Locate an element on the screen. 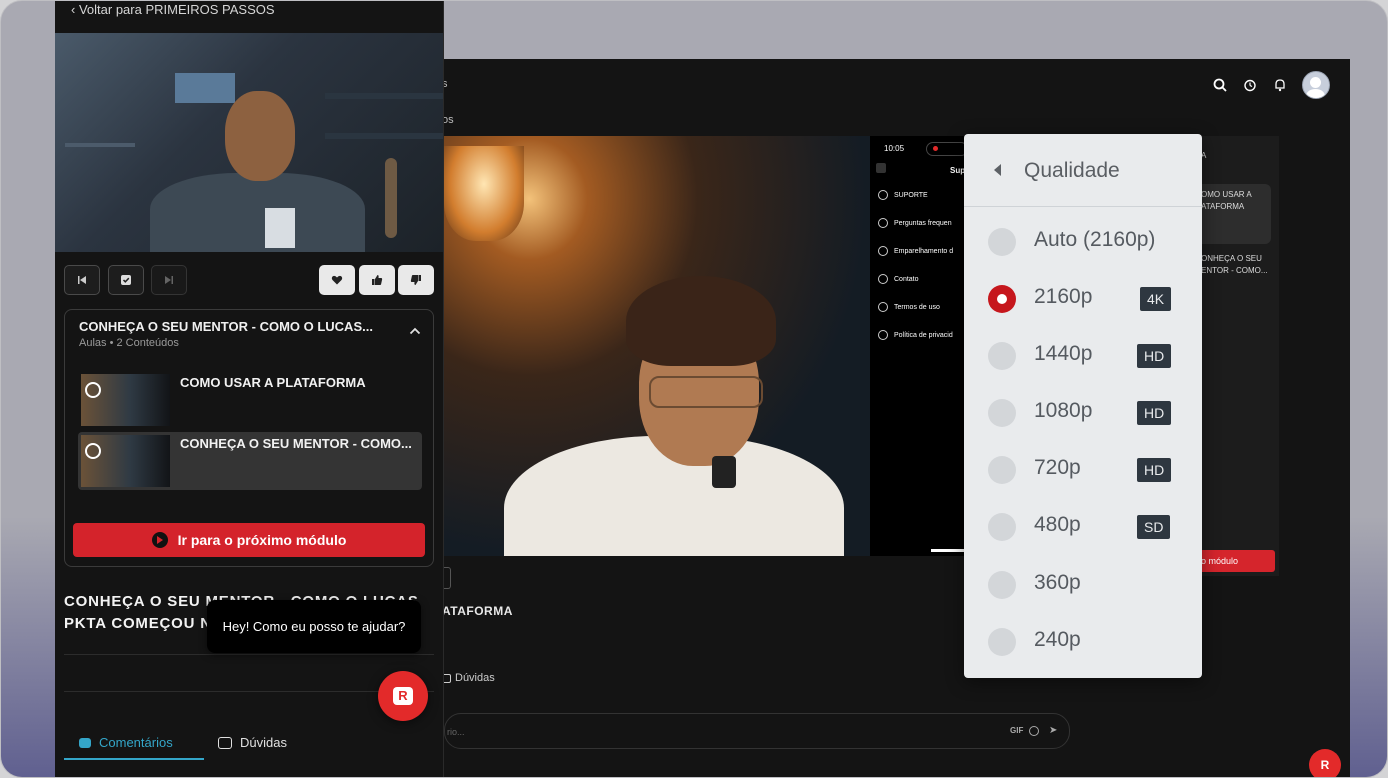 This screenshot has width=1388, height=778. bg-doubts-tab: Dúvidas is located at coordinates (468, 678).